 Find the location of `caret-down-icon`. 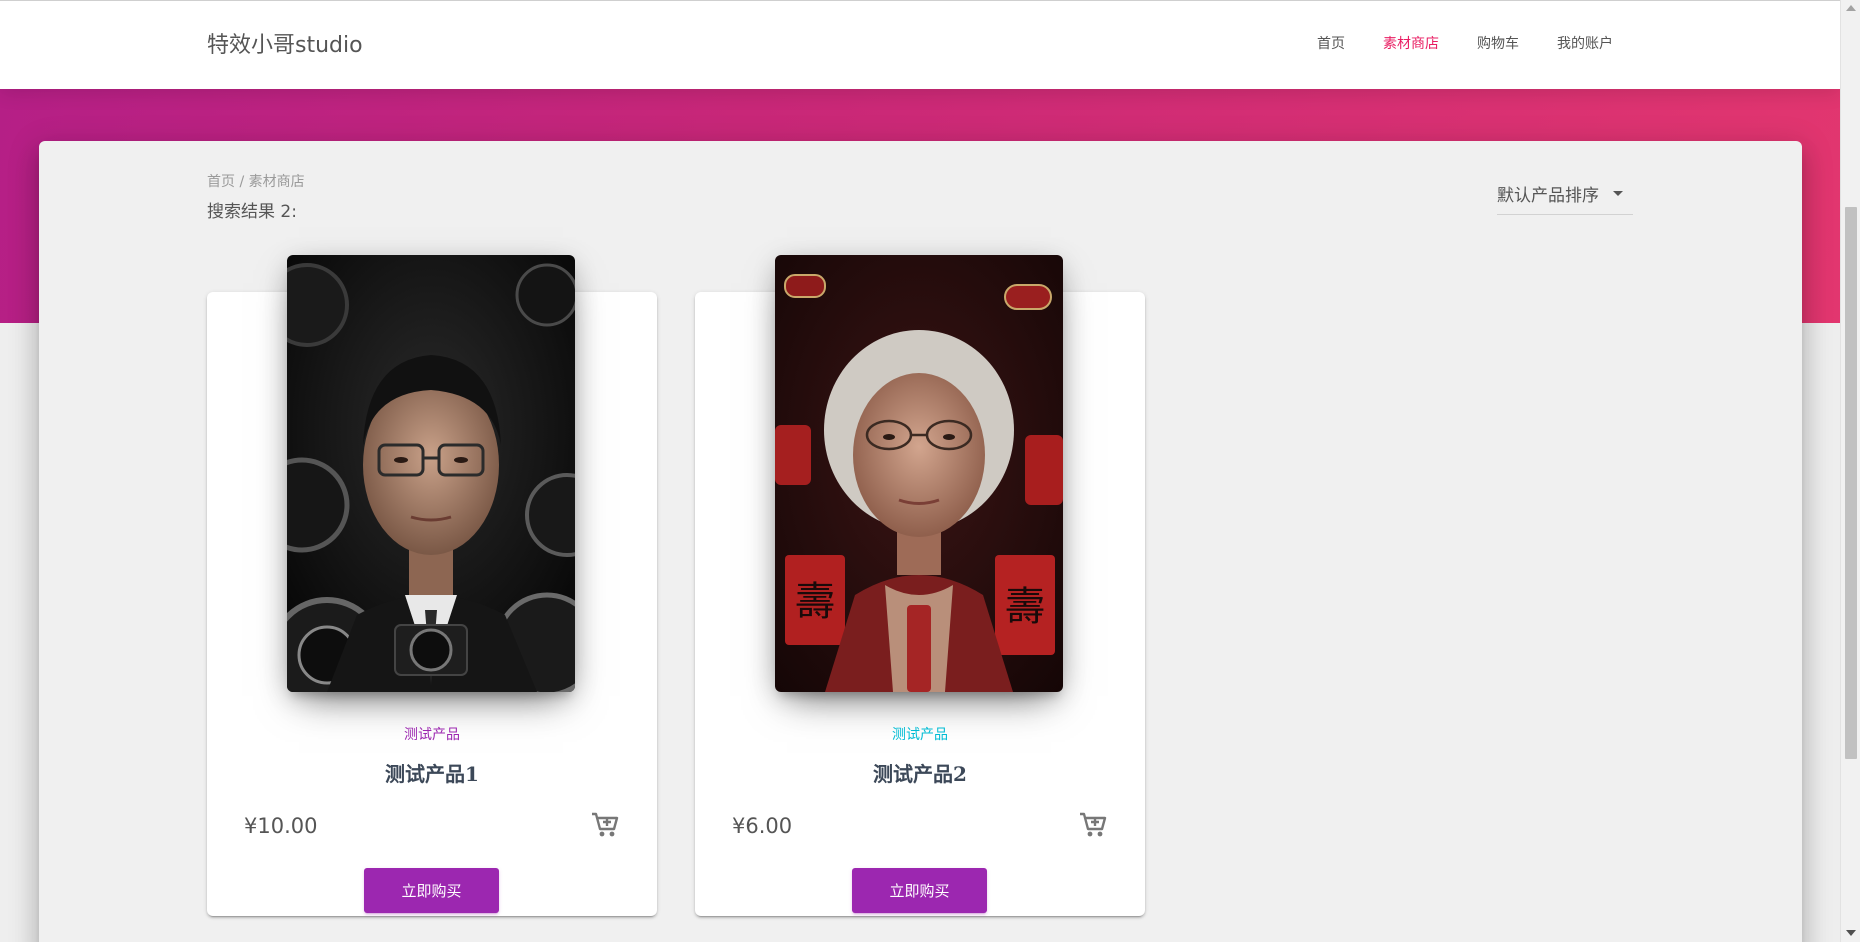

caret-down-icon is located at coordinates (1618, 193).